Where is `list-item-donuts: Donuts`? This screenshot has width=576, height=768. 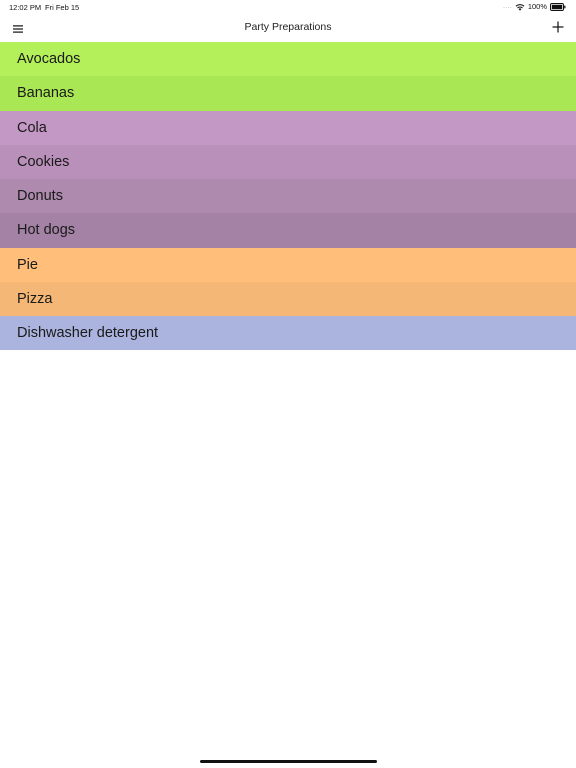
list-item-donuts: Donuts is located at coordinates (288, 196).